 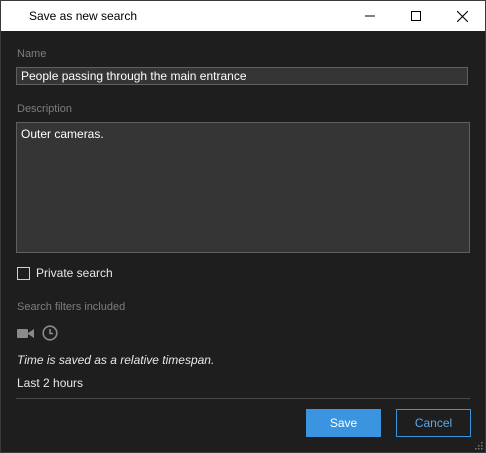 I want to click on private-search-checkbox, so click(x=23, y=273).